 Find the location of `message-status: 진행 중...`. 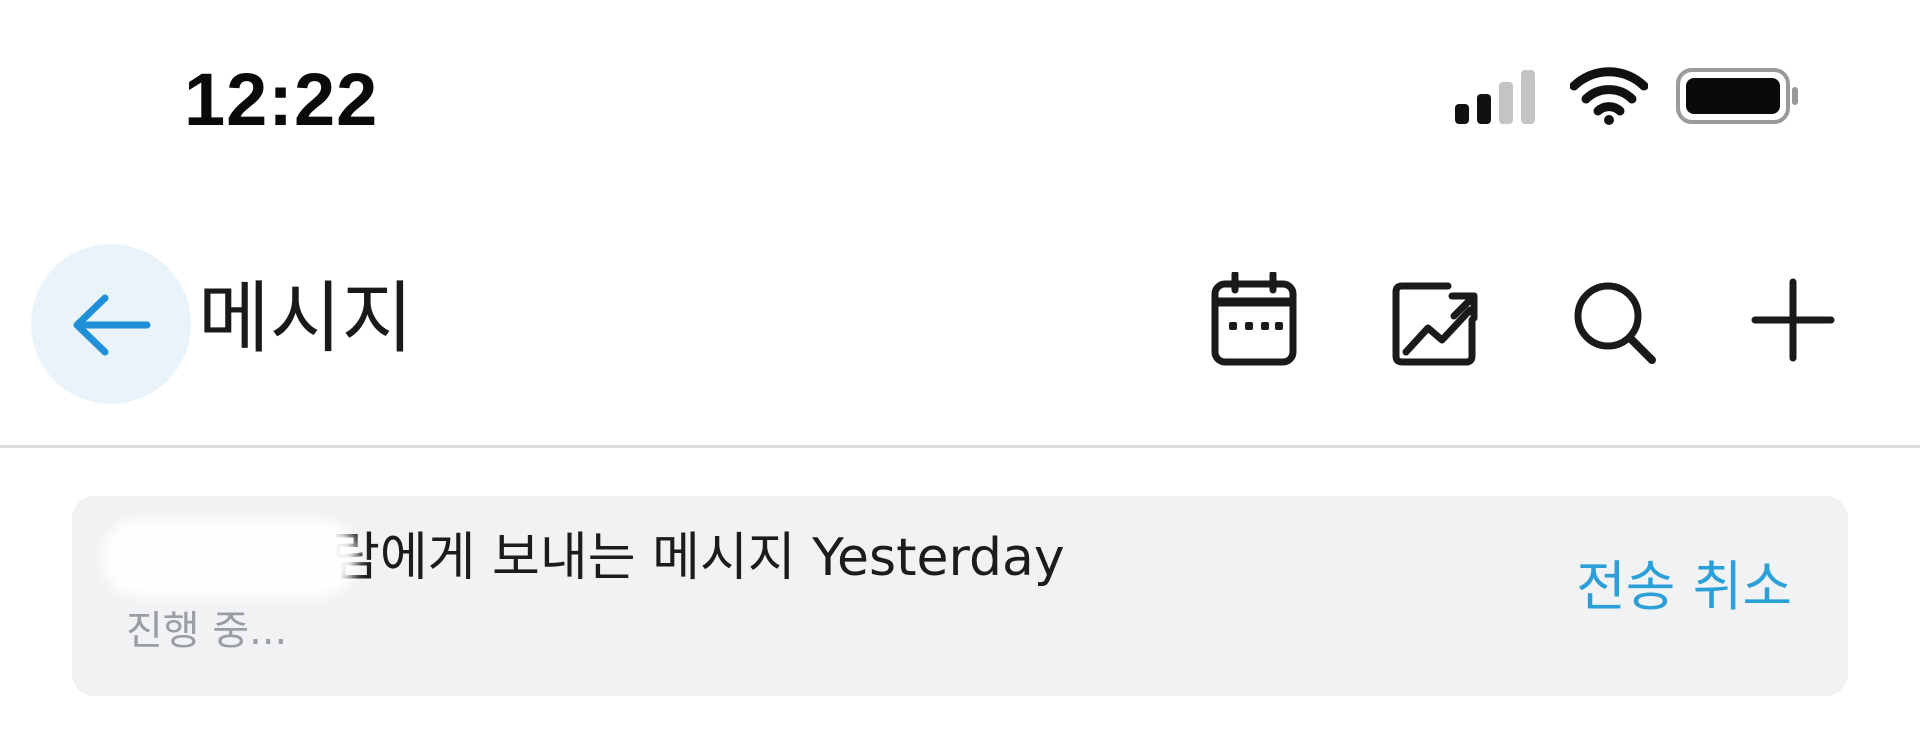

message-status: 진행 중... is located at coordinates (207, 631).